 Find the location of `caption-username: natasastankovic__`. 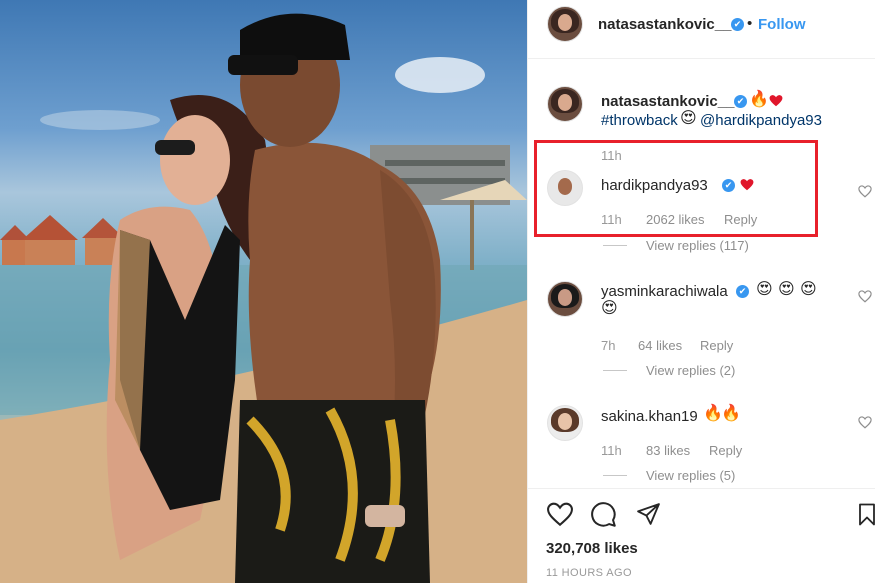

caption-username: natasastankovic__ is located at coordinates (667, 101).